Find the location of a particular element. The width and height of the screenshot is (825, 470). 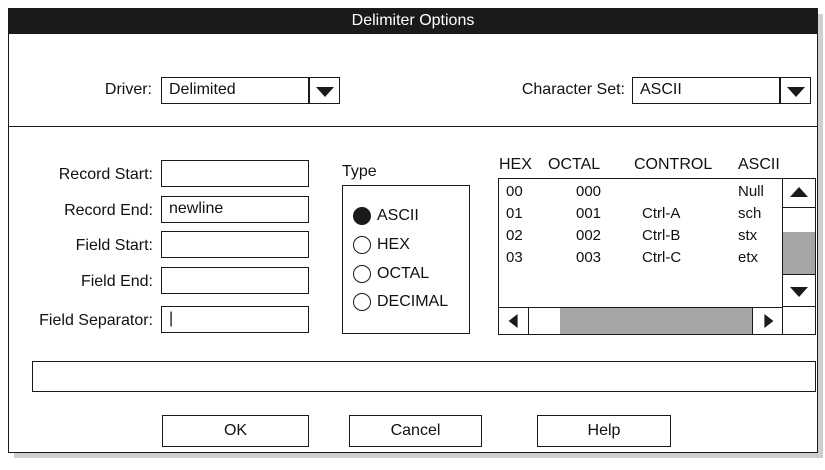

cell-ascii: stx is located at coordinates (748, 235).